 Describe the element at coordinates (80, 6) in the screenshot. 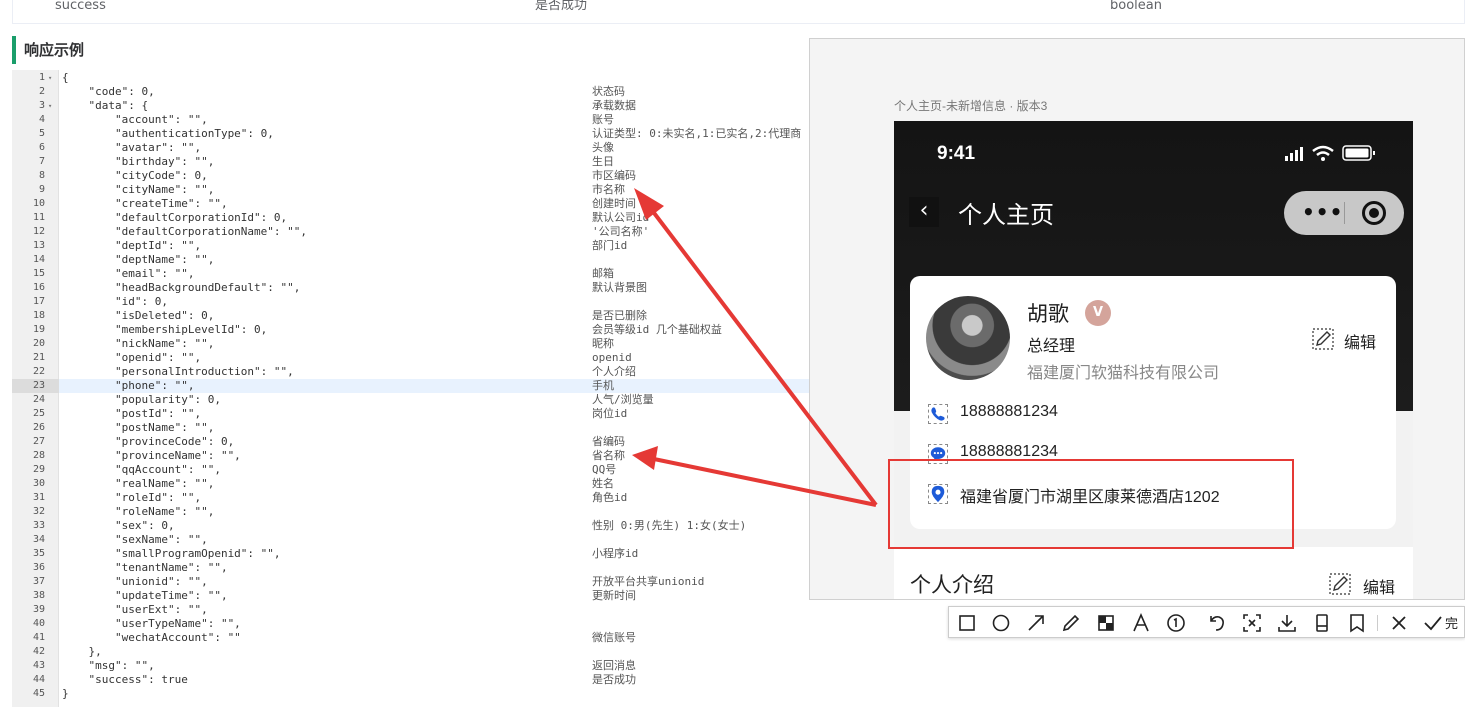

I see `param-name-cell: success` at that location.